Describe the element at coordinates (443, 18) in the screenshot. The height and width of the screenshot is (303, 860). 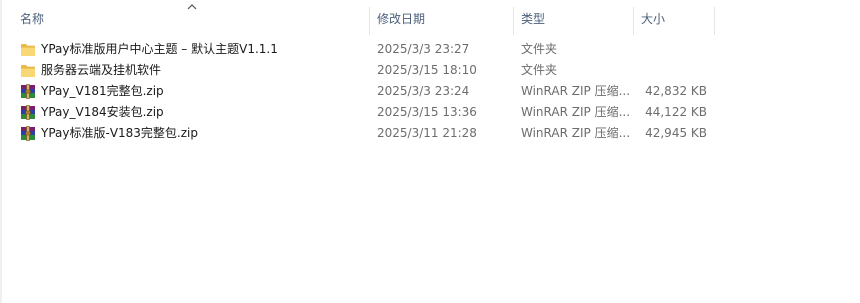
I see `column-header-date-modified: 修改日期` at that location.